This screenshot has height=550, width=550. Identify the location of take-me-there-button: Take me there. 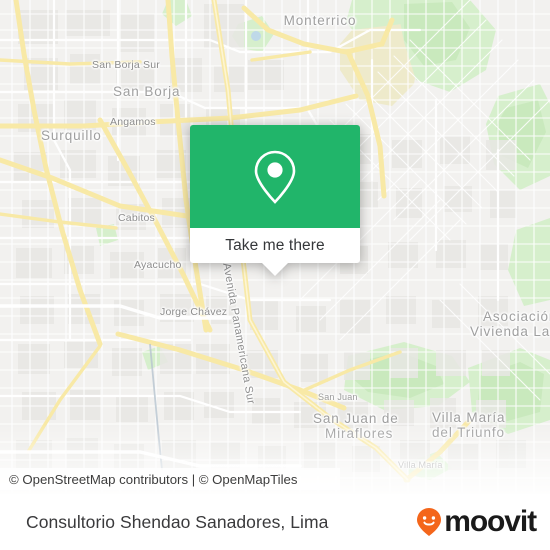
(275, 245).